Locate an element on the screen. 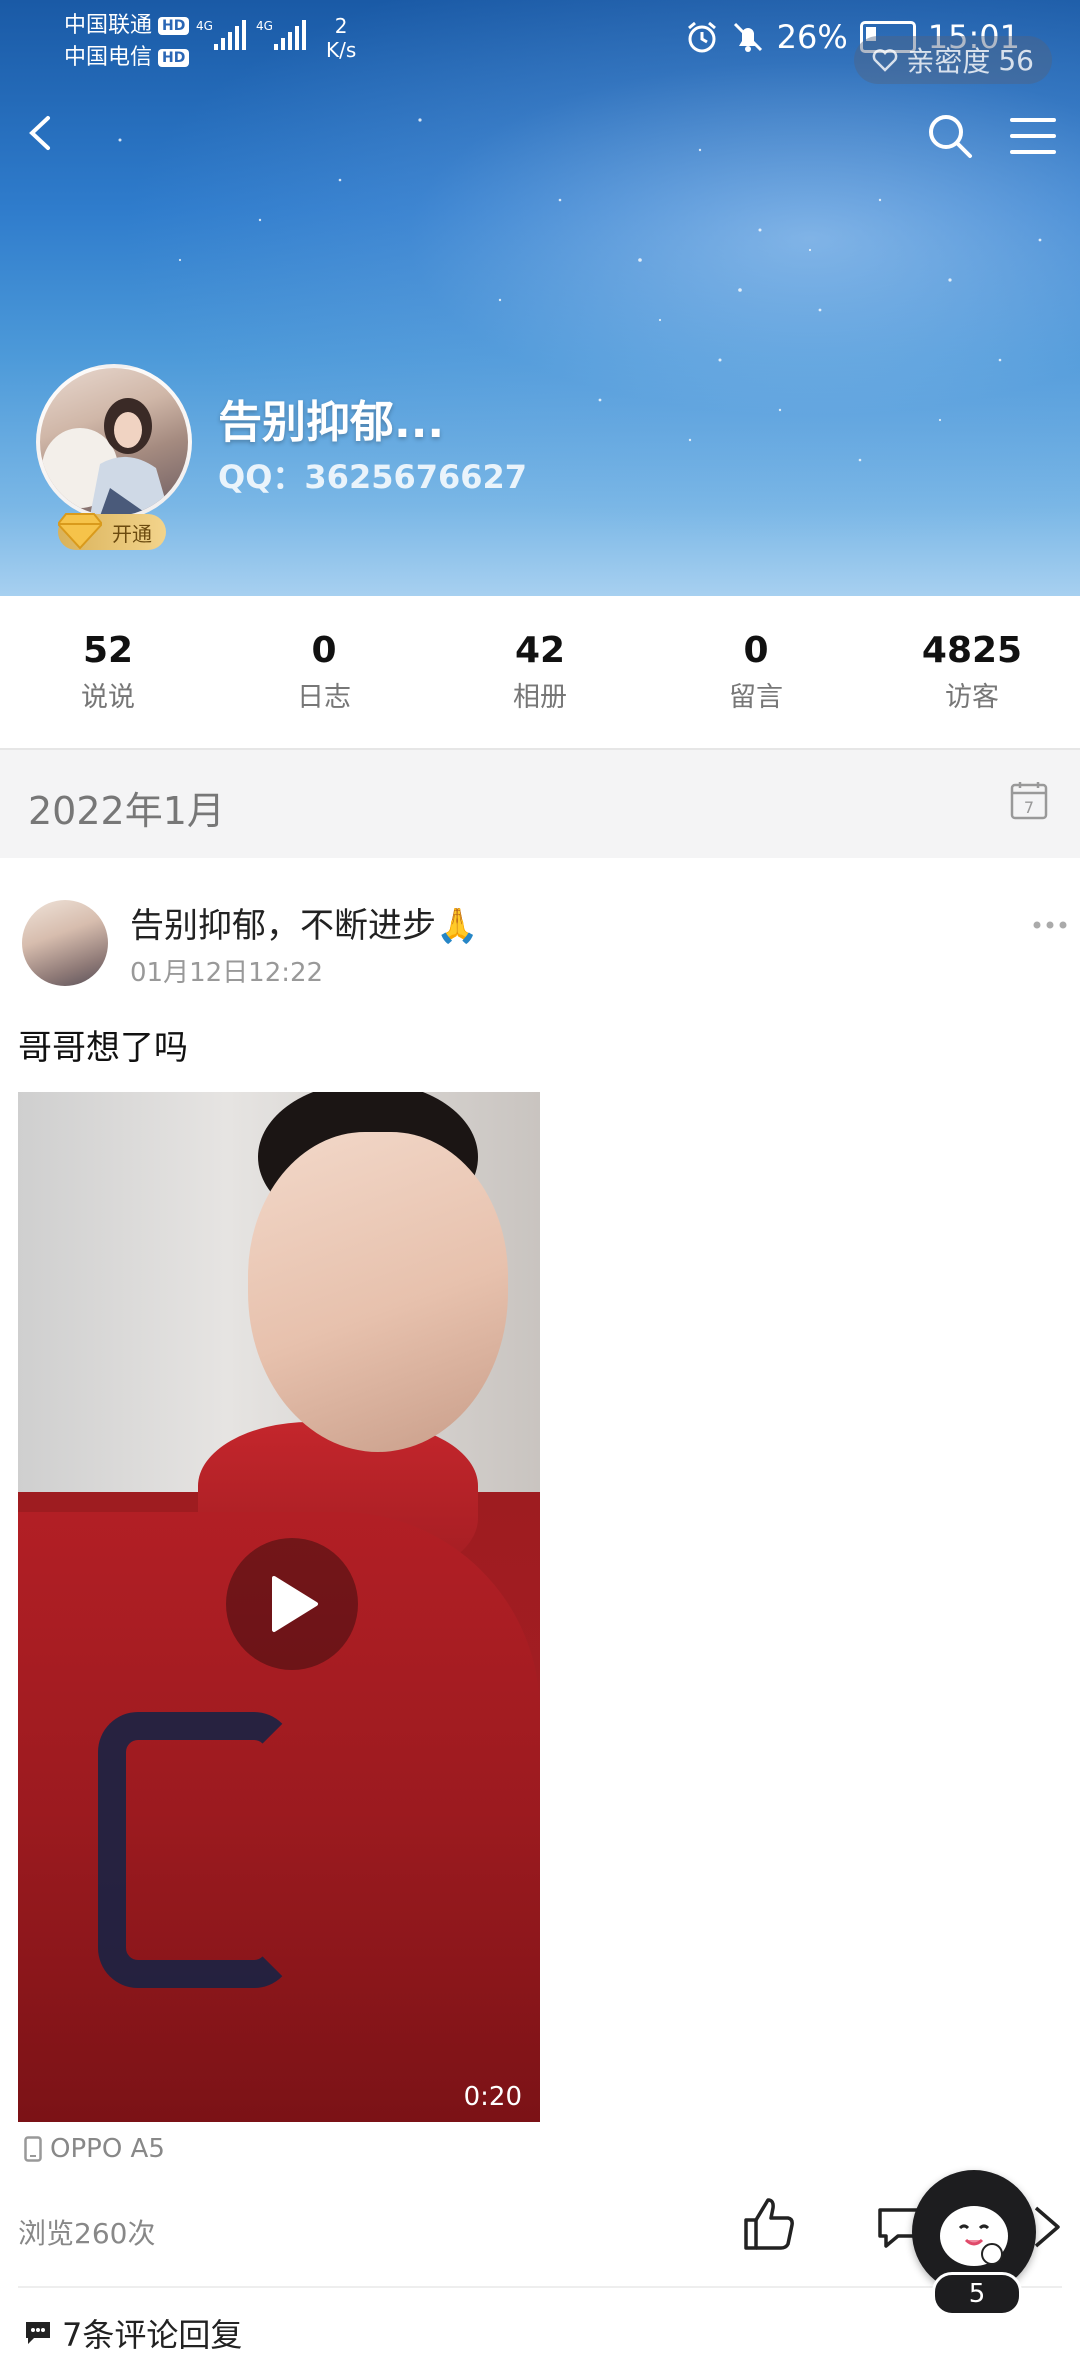 The width and height of the screenshot is (1080, 2356). comments-summary: 7条评论回复 is located at coordinates (133, 2333).